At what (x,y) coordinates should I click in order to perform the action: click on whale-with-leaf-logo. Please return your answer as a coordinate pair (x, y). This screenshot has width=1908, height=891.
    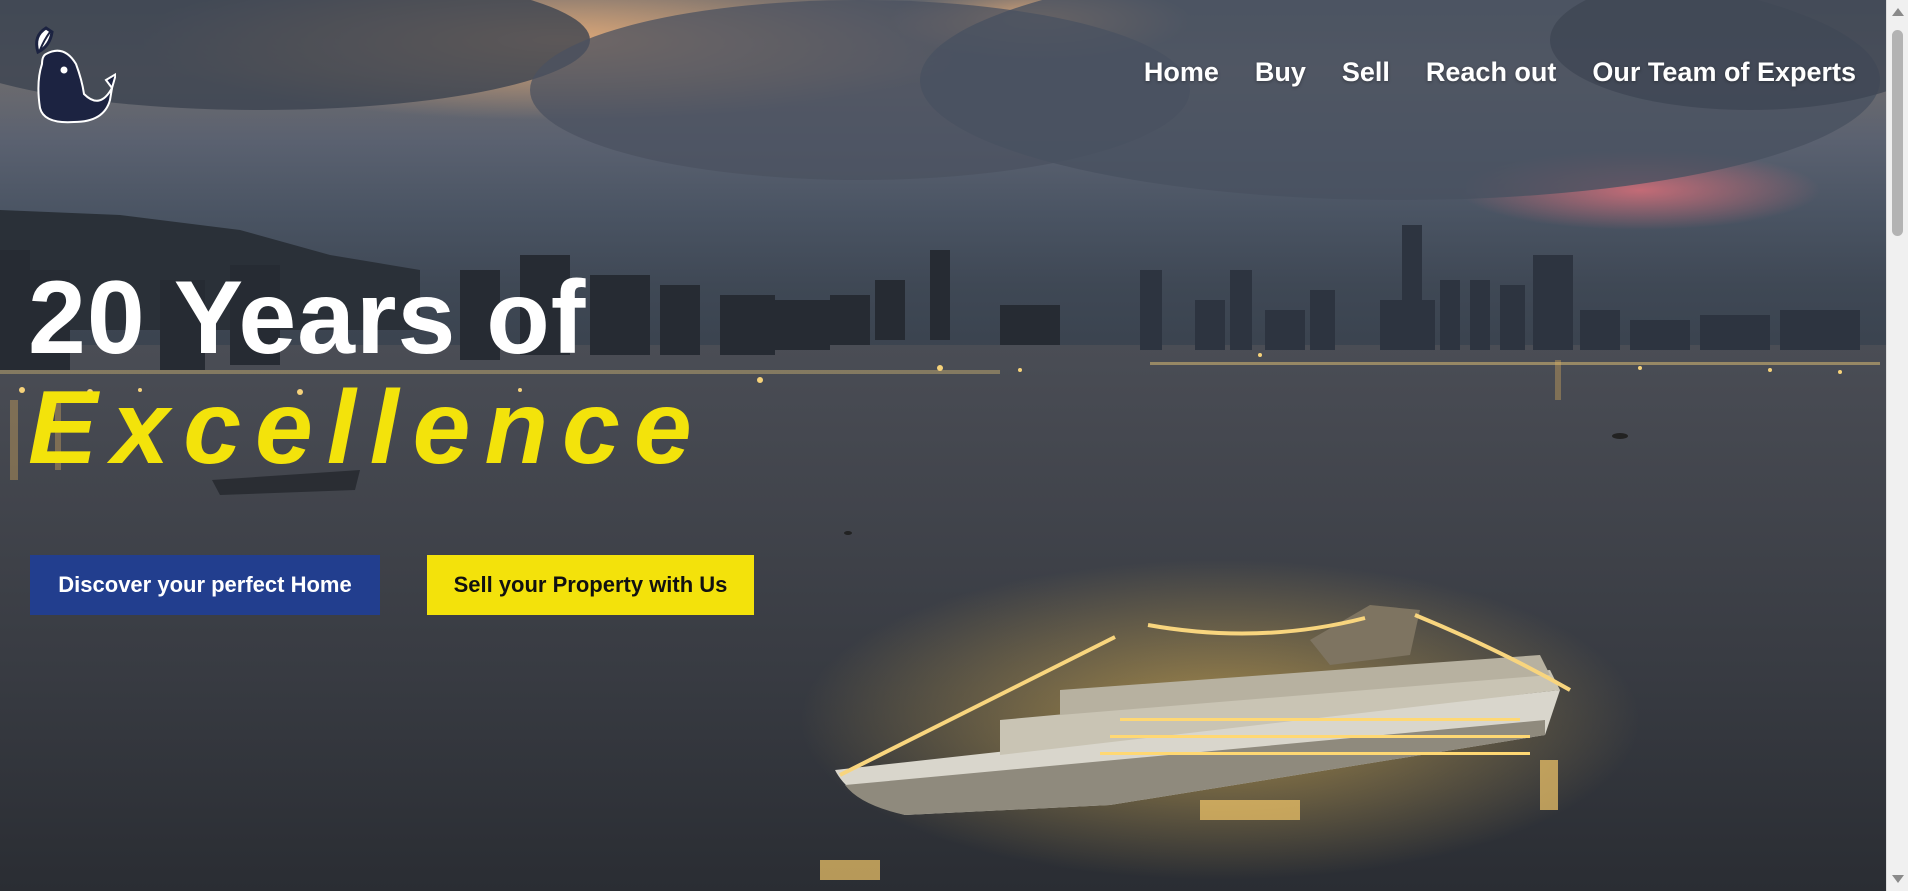
    Looking at the image, I should click on (72, 73).